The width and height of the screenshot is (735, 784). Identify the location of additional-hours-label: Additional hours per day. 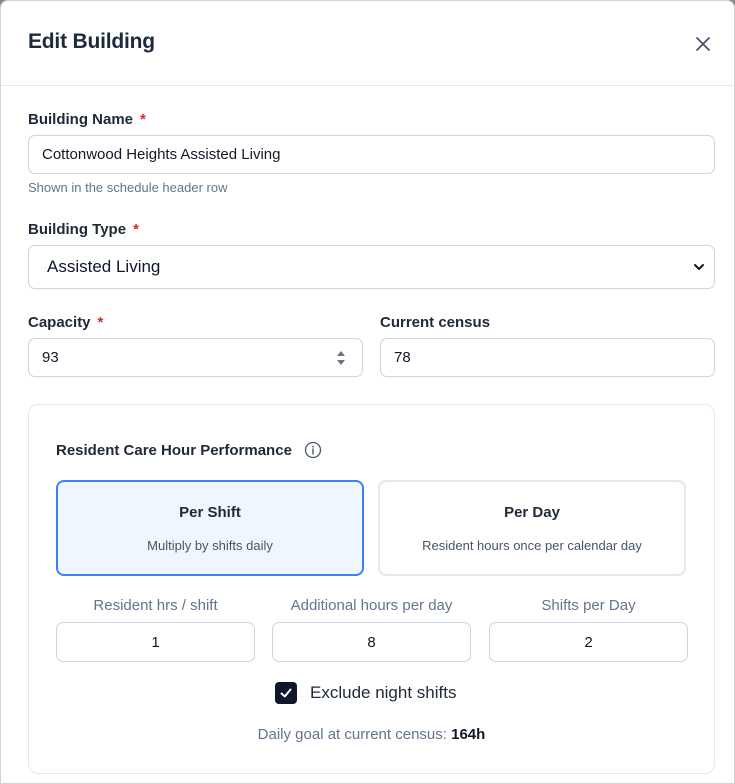
(371, 605).